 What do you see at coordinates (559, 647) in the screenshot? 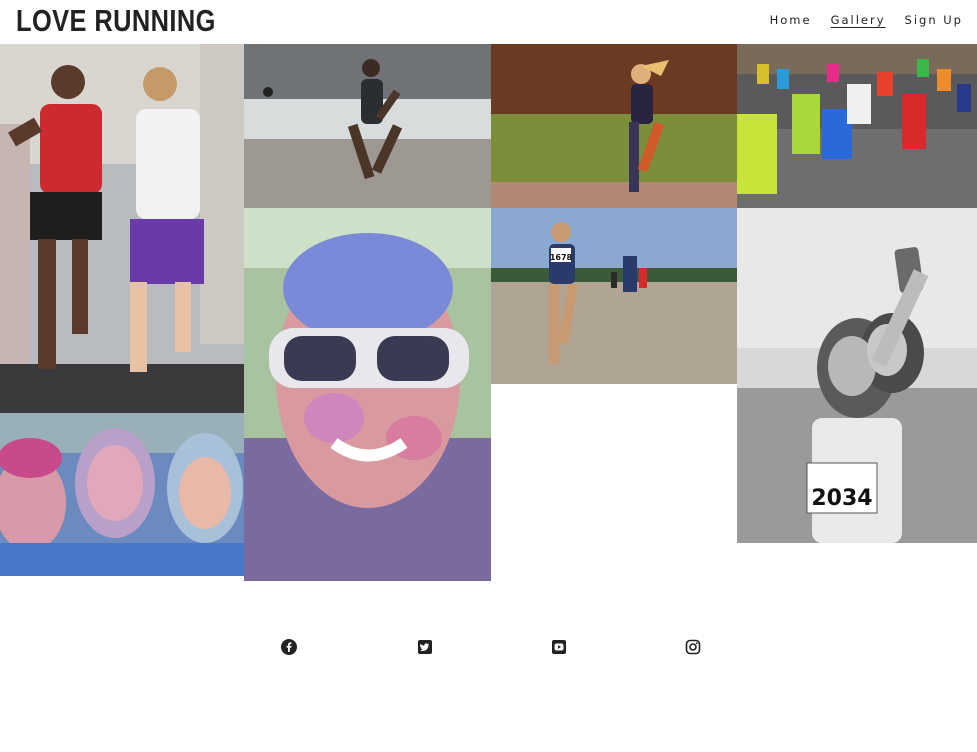
I see `youtube-icon` at bounding box center [559, 647].